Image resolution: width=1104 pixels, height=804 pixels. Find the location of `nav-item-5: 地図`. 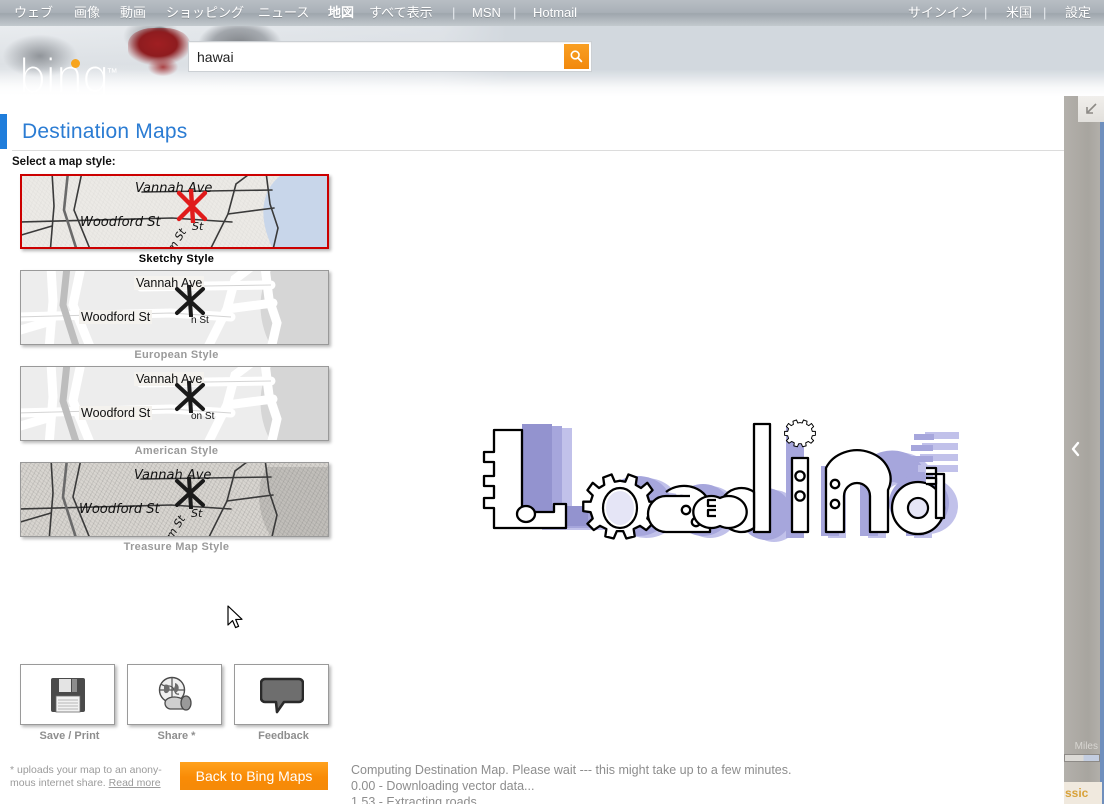

nav-item-5: 地図 is located at coordinates (341, 13).